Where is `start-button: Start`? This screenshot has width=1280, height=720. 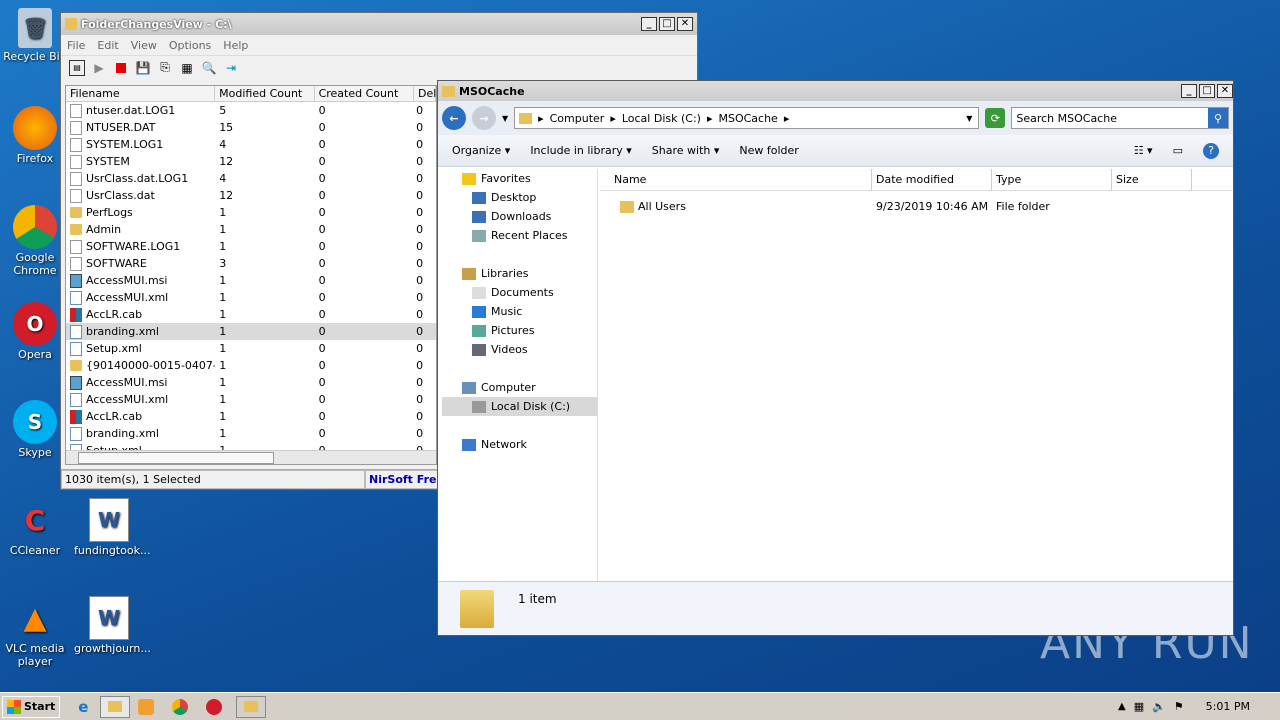 start-button: Start is located at coordinates (31, 706).